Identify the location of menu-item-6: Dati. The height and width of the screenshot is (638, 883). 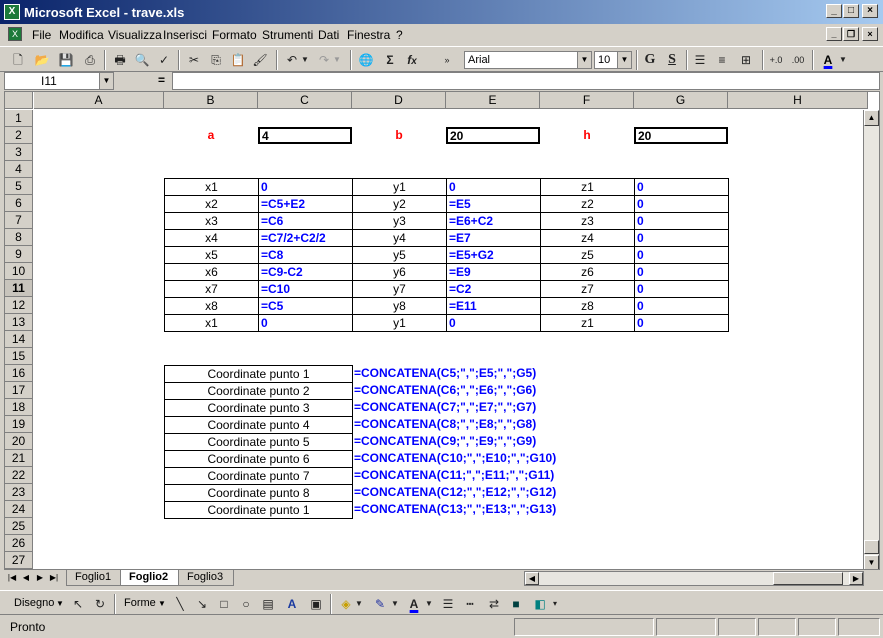
(328, 35).